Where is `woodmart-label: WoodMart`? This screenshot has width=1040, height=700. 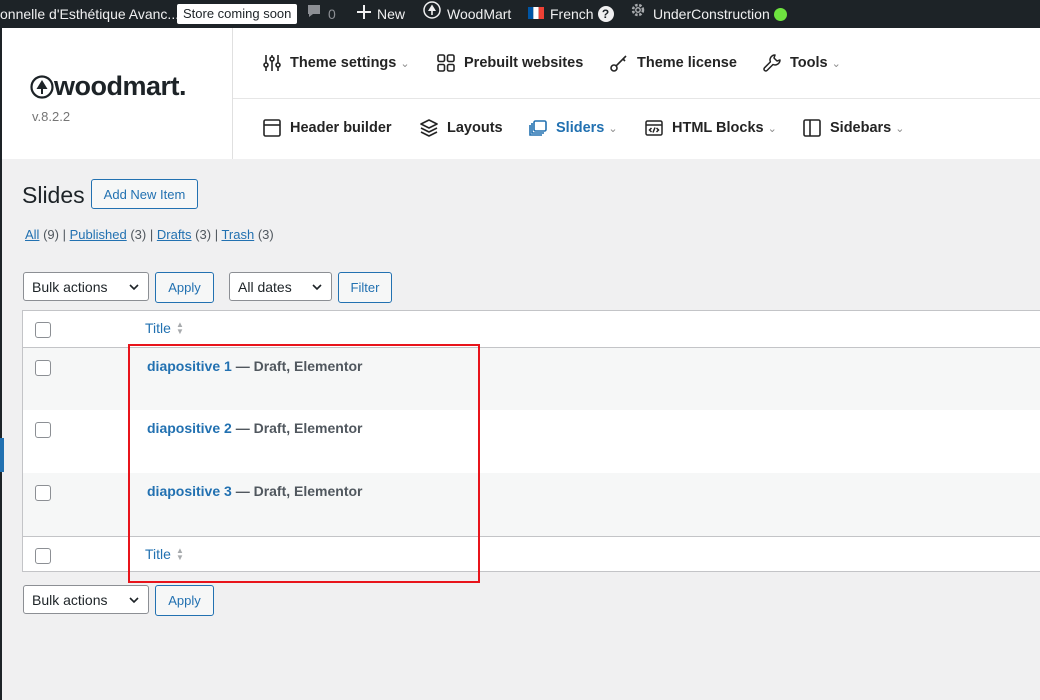 woodmart-label: WoodMart is located at coordinates (479, 14).